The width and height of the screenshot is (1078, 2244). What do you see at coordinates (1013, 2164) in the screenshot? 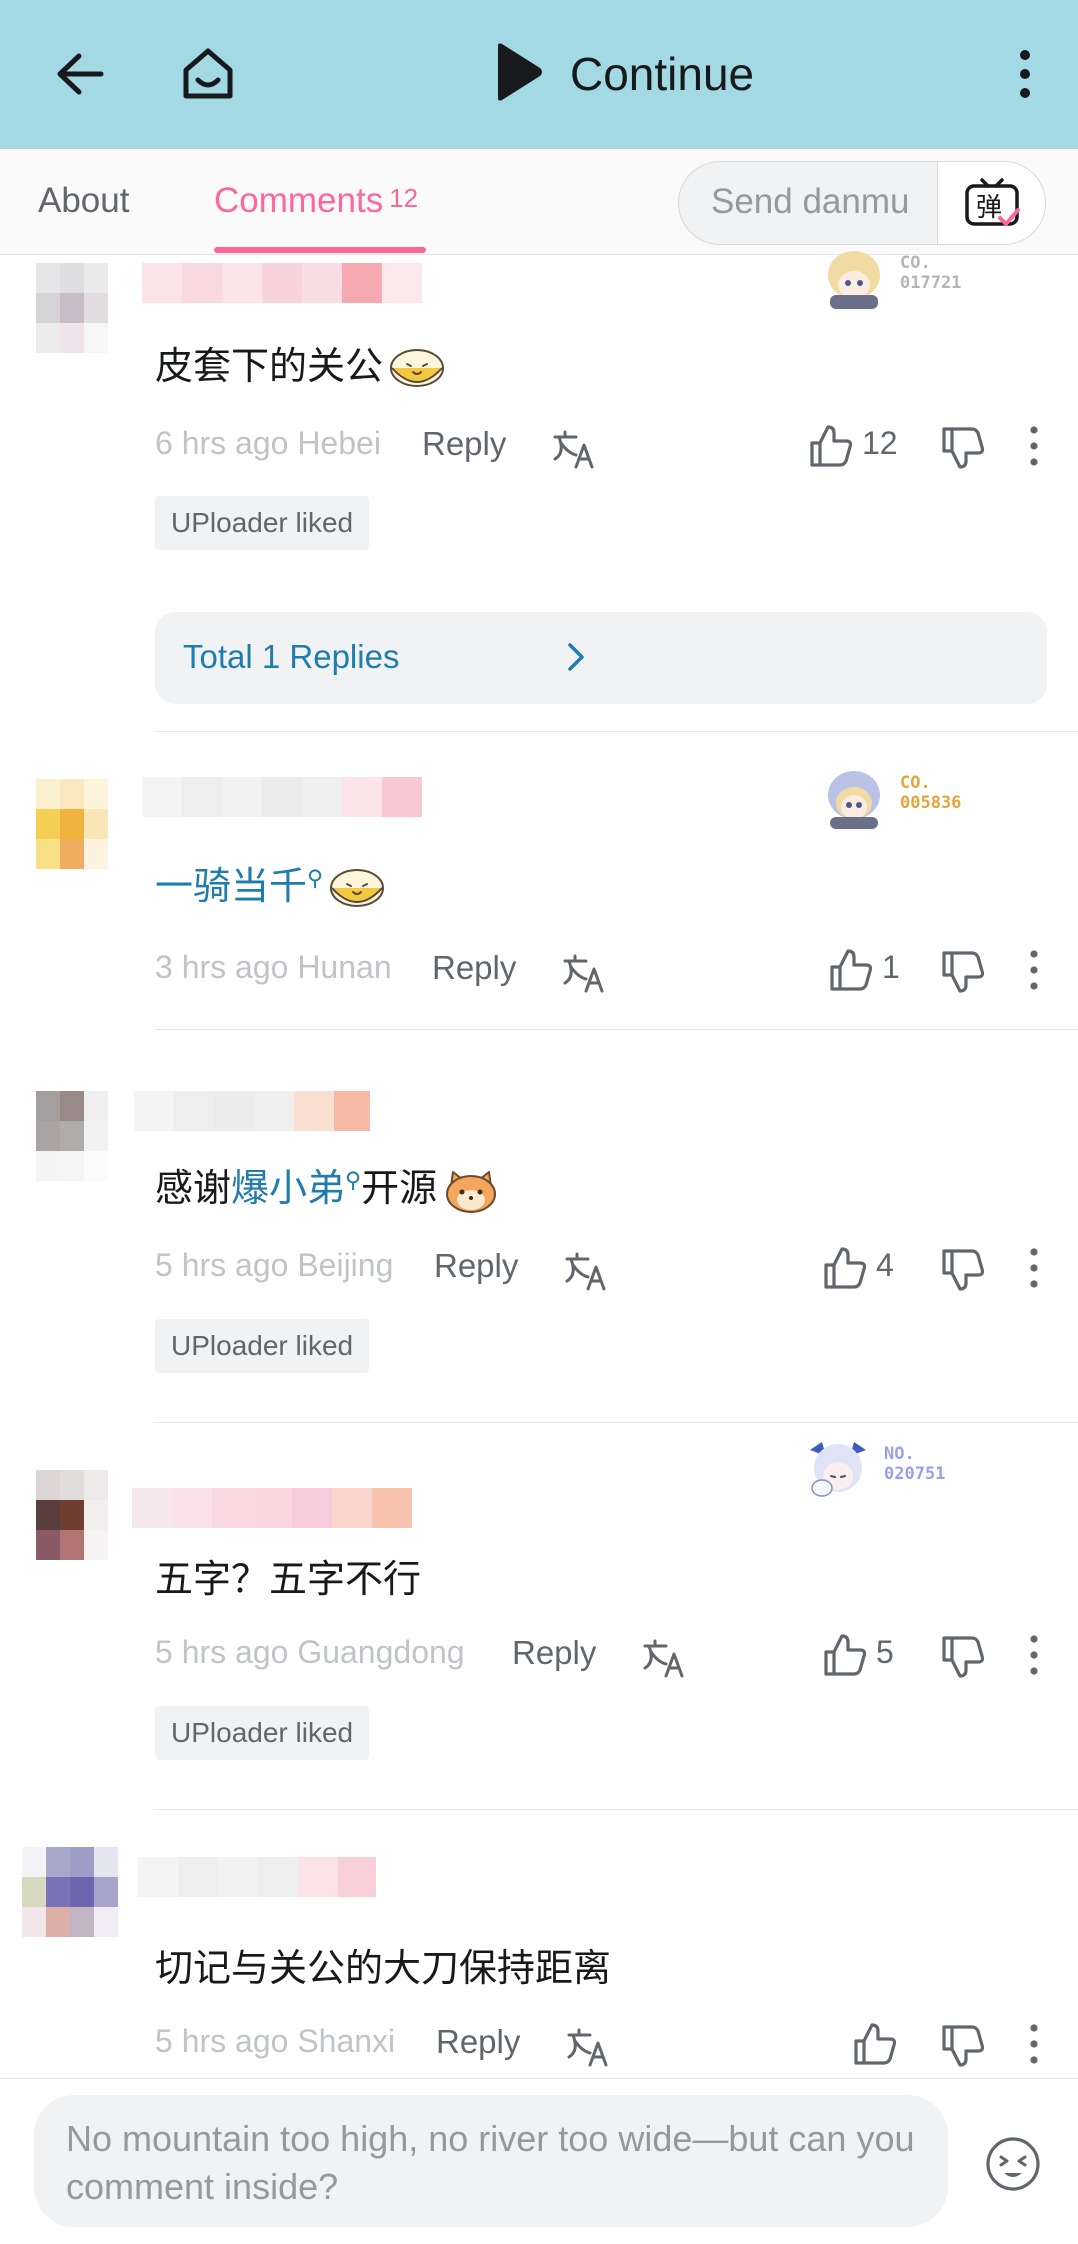
I see `emoji-icon` at bounding box center [1013, 2164].